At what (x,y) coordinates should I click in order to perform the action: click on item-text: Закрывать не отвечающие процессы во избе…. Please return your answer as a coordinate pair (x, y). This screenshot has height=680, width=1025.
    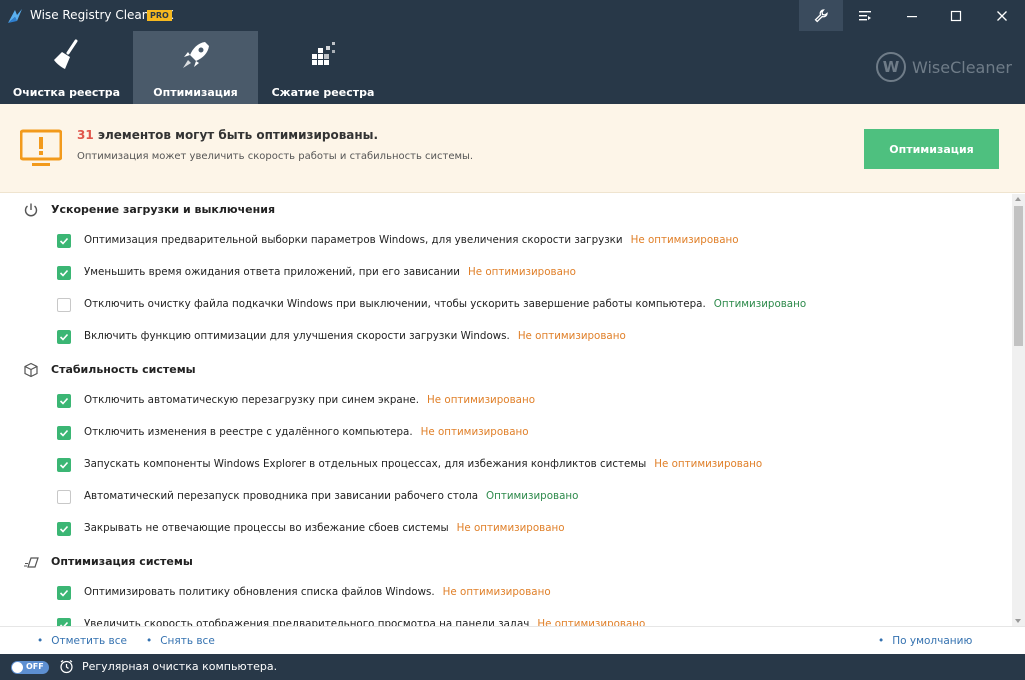
    Looking at the image, I should click on (266, 528).